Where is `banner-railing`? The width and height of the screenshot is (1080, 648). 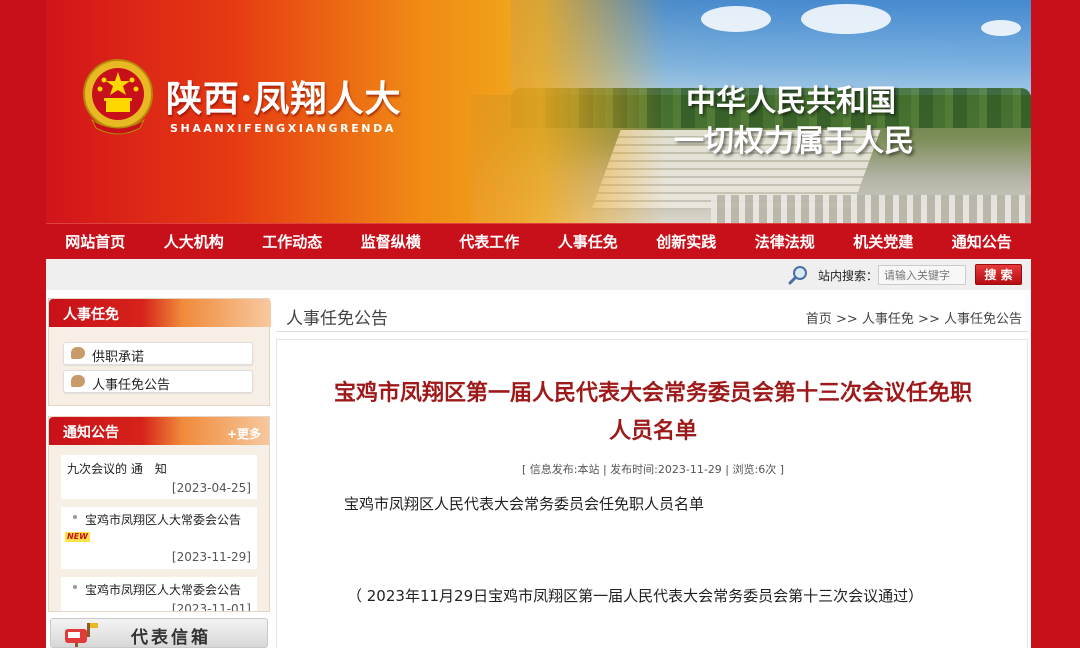
banner-railing is located at coordinates (871, 209).